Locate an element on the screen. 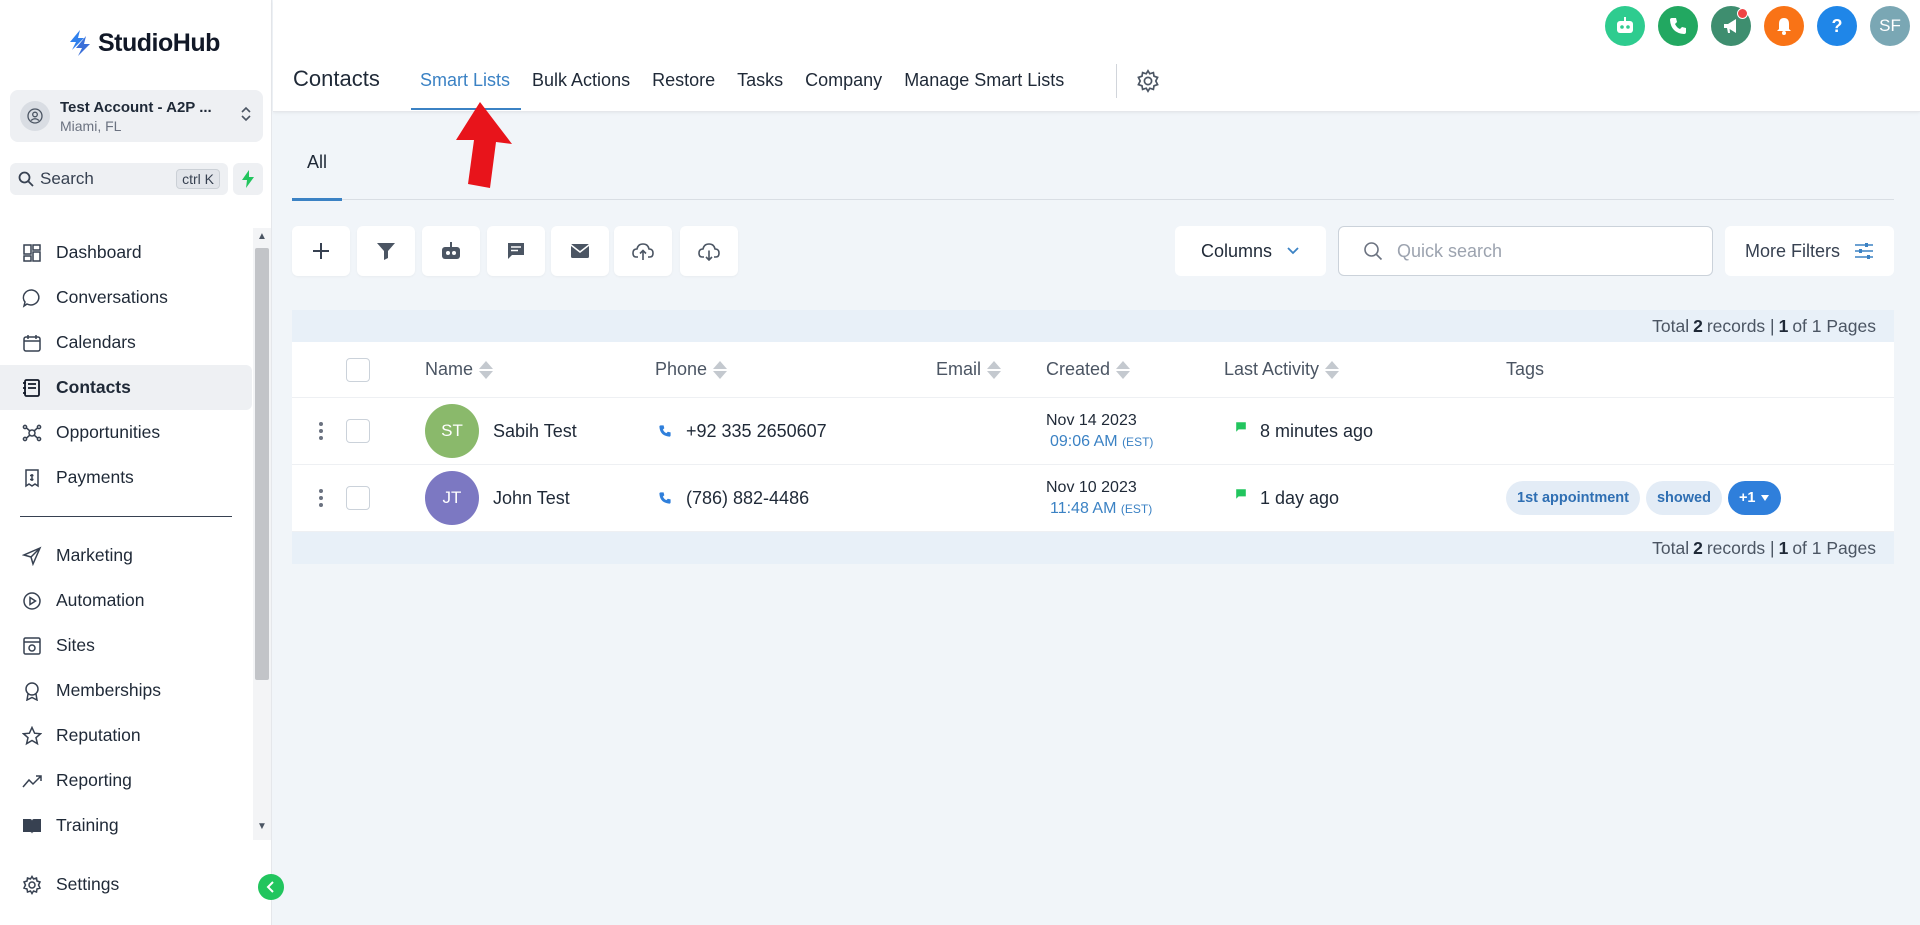  columns-dropdown: Columns is located at coordinates (1250, 251).